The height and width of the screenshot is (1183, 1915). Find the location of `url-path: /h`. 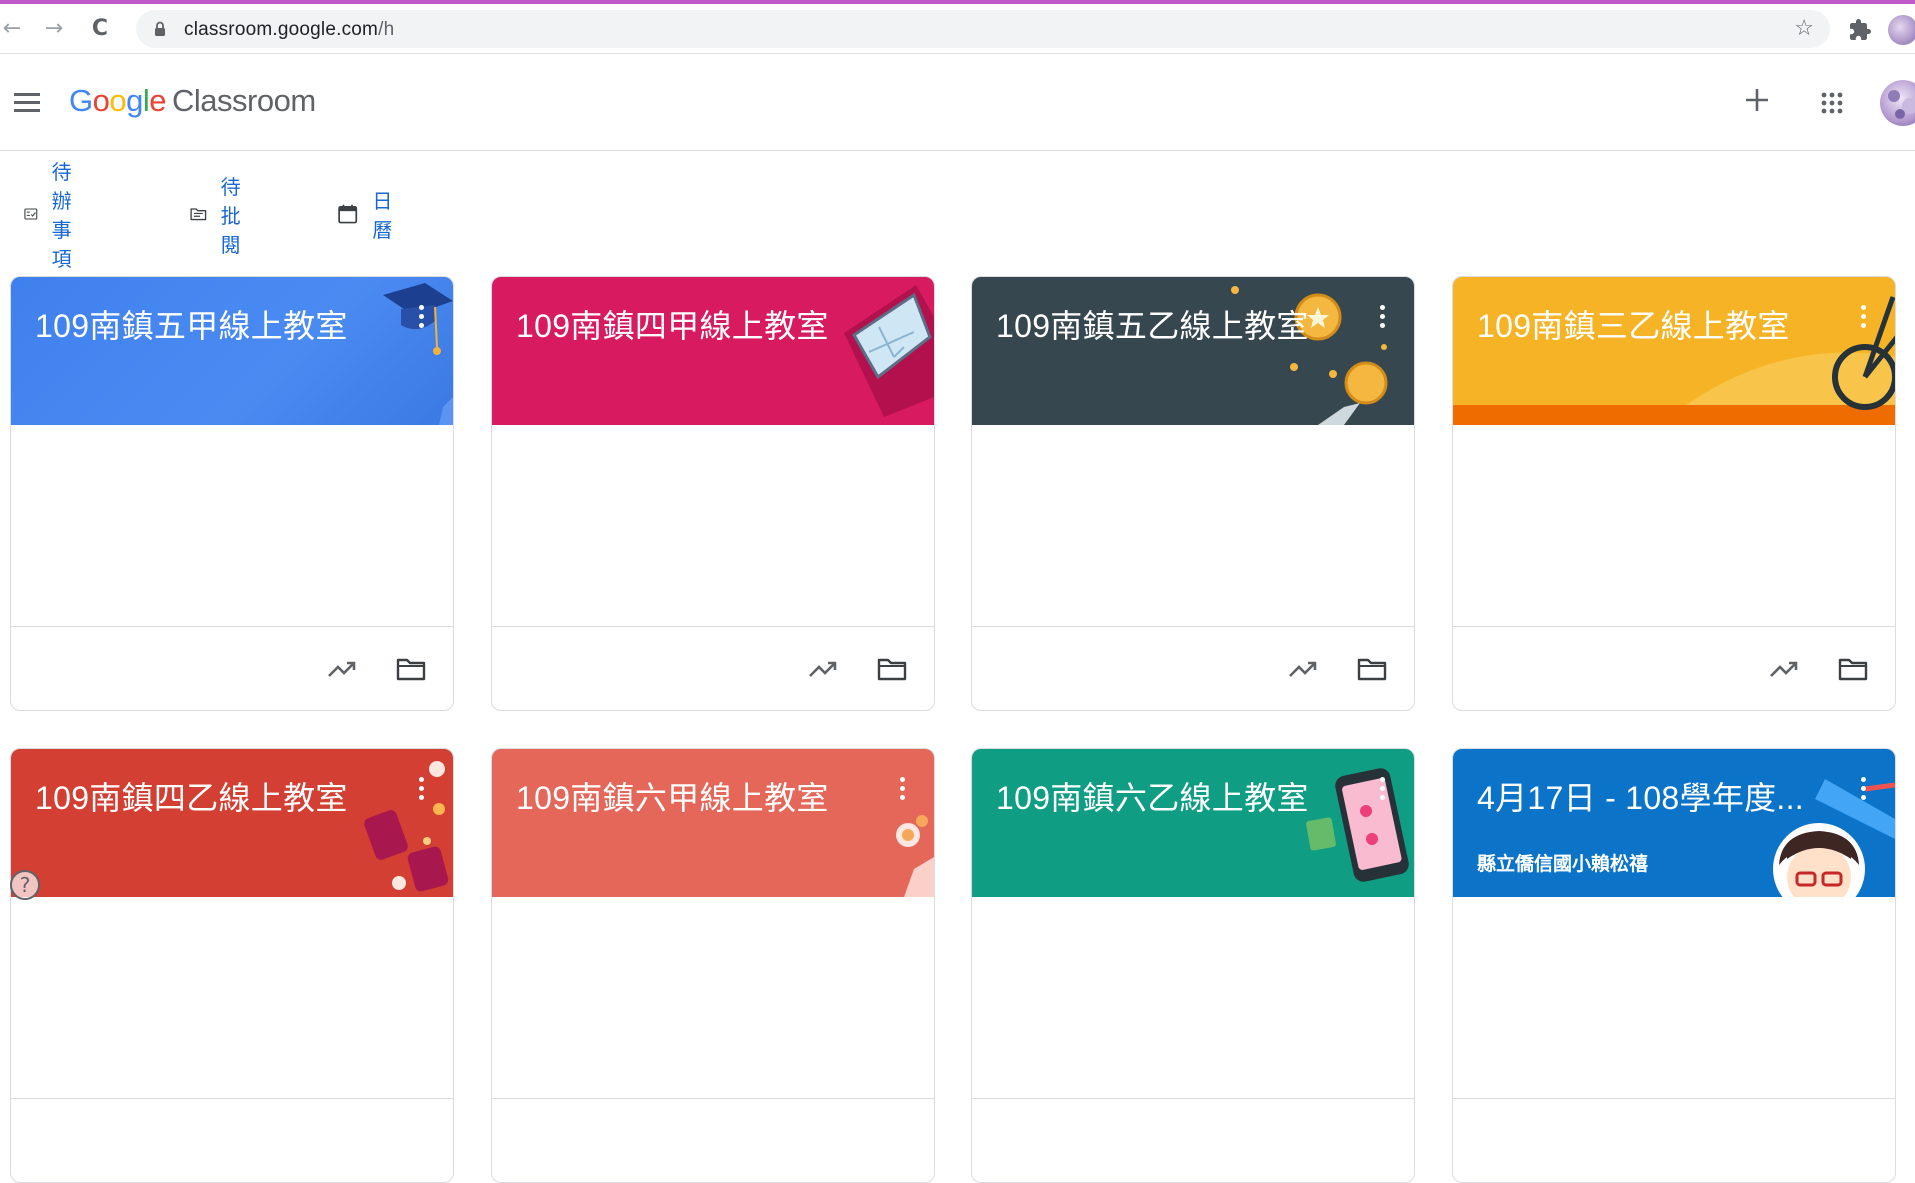

url-path: /h is located at coordinates (386, 29).